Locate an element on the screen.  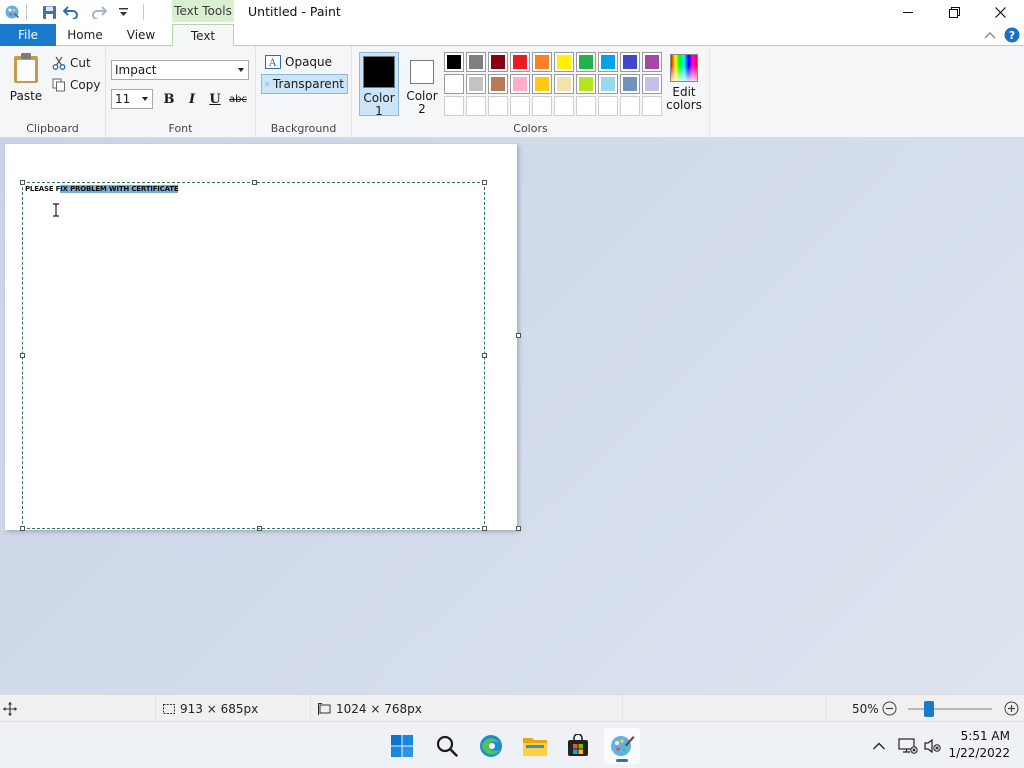
copy-button: Copy is located at coordinates (76, 85).